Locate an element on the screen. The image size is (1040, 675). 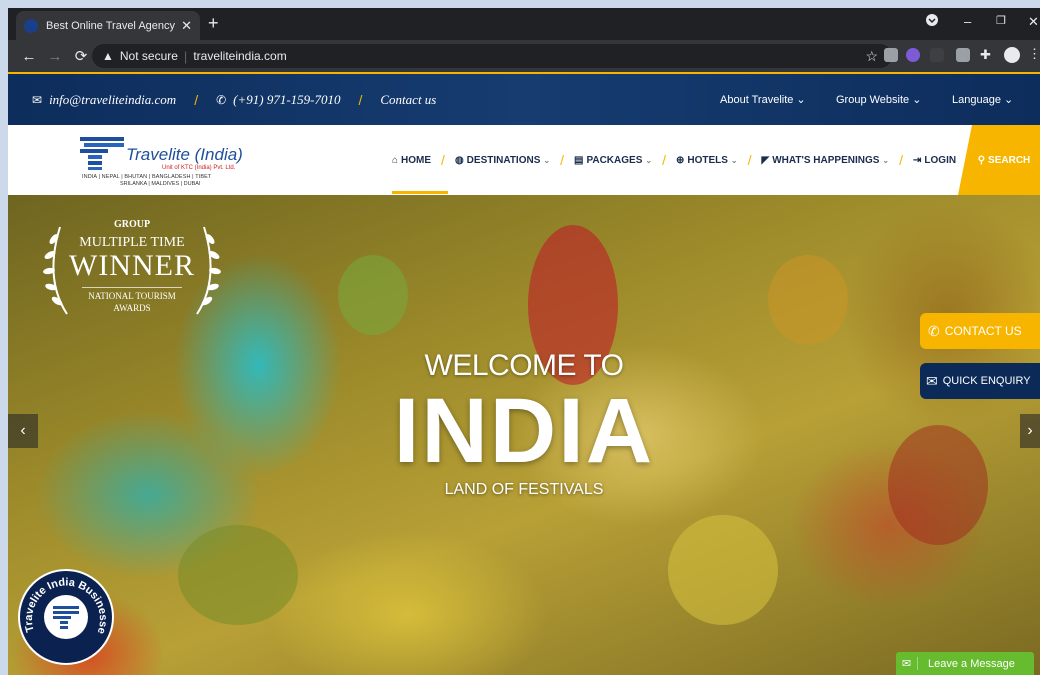
nav-hotels: ⊕ HOTELS ⌄ is located at coordinates (707, 160).